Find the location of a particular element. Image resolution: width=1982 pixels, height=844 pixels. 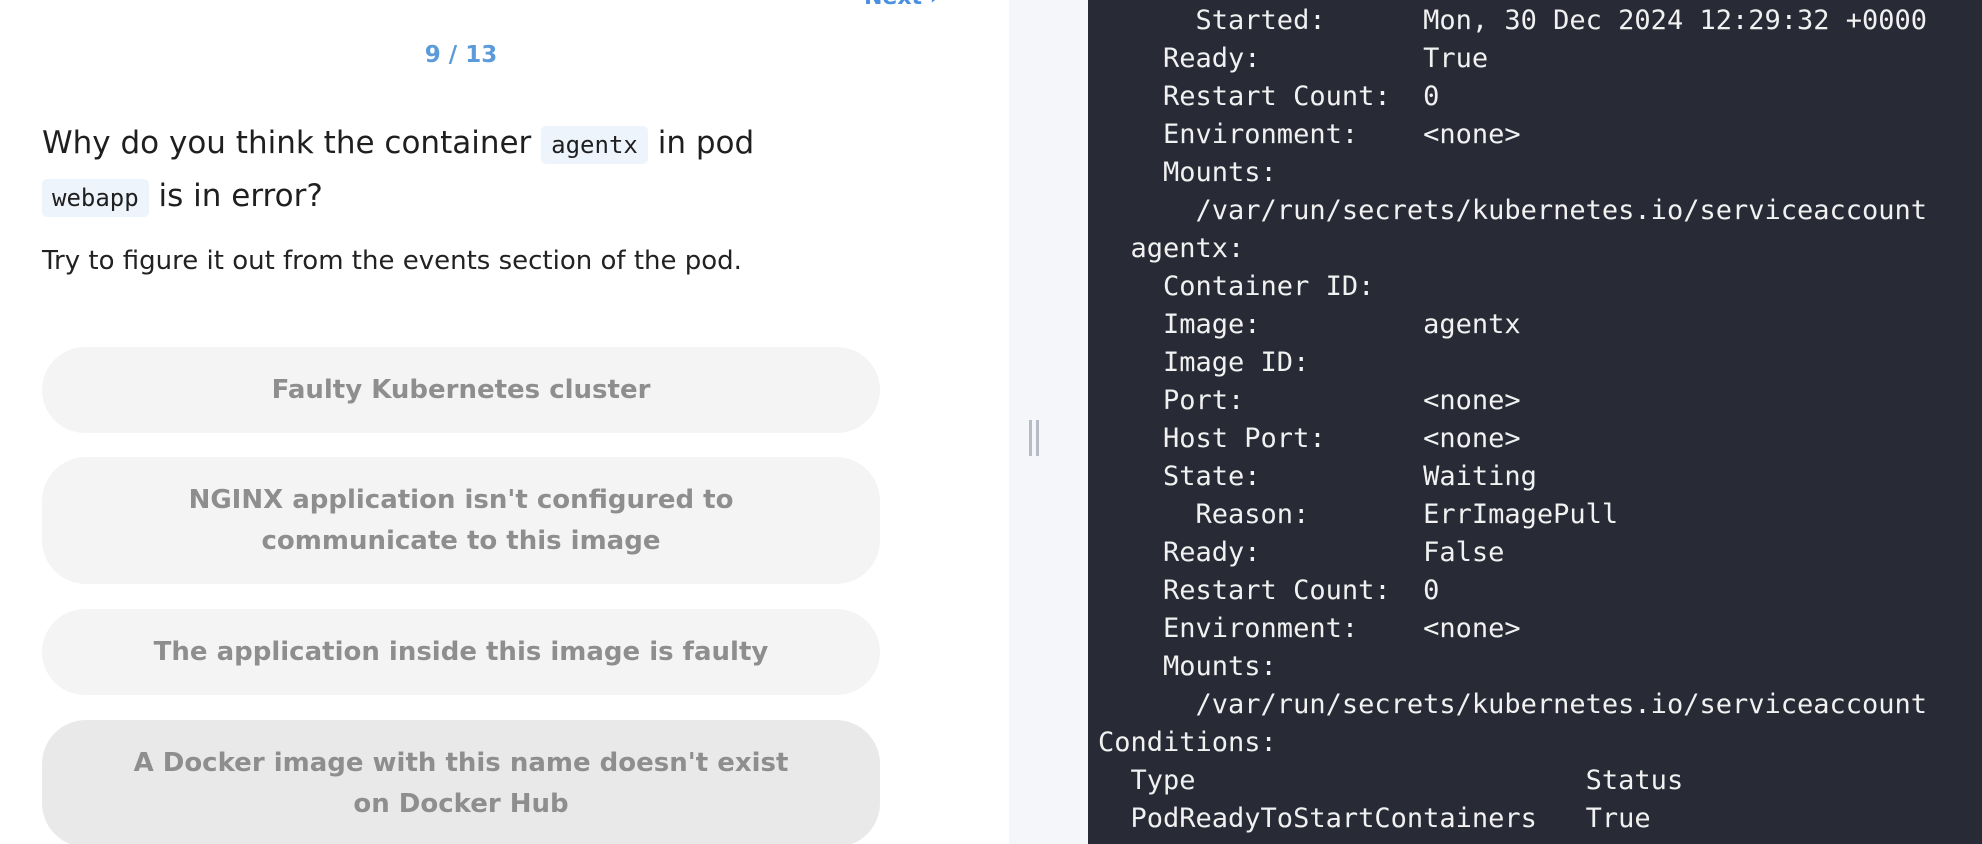

terminal-line: Conditions: is located at coordinates (1187, 742).